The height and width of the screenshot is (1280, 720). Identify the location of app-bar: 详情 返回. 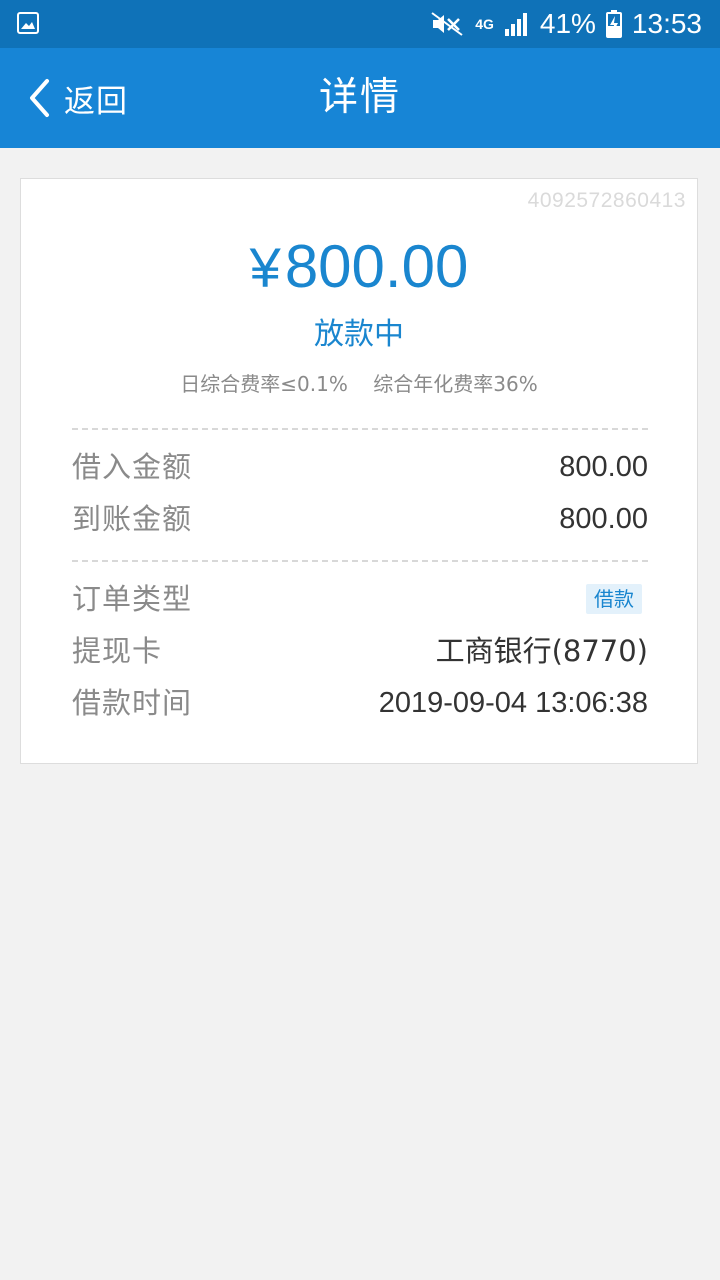
(360, 98).